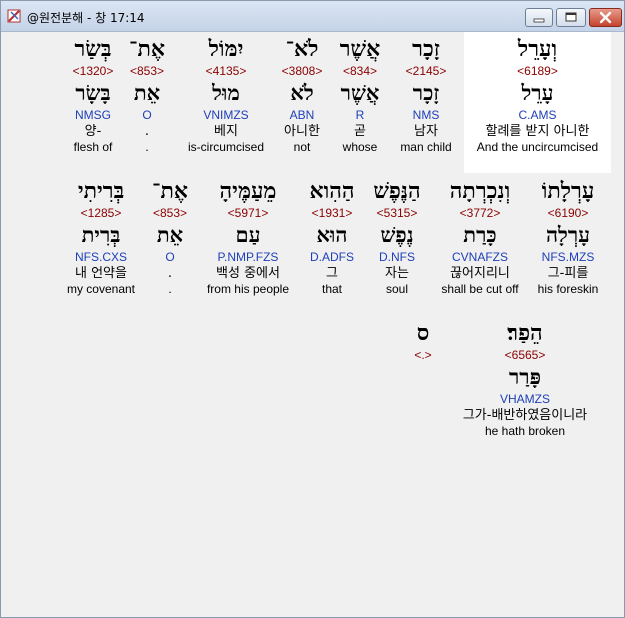 This screenshot has width=625, height=618. Describe the element at coordinates (332, 213) in the screenshot. I see `strong-number: <1931>` at that location.